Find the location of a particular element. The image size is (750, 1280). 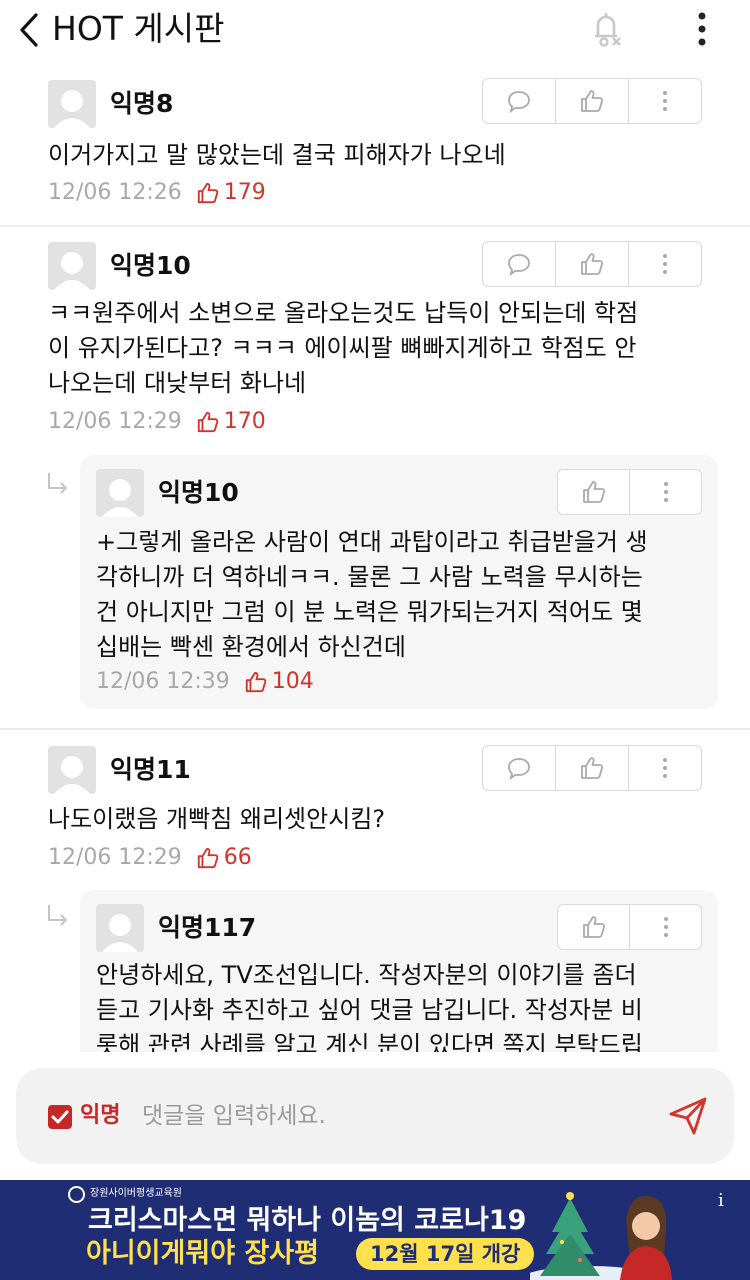

comment-meta: 12/06 12:39 104 is located at coordinates (205, 682).